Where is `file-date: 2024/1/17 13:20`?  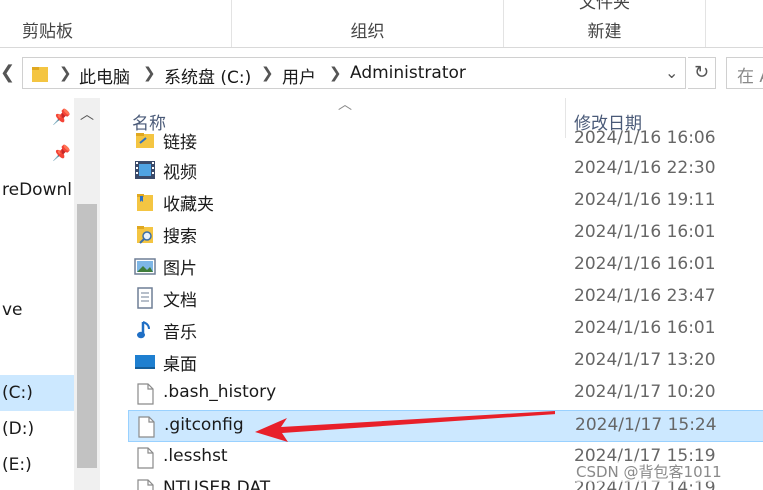
file-date: 2024/1/17 13:20 is located at coordinates (645, 360).